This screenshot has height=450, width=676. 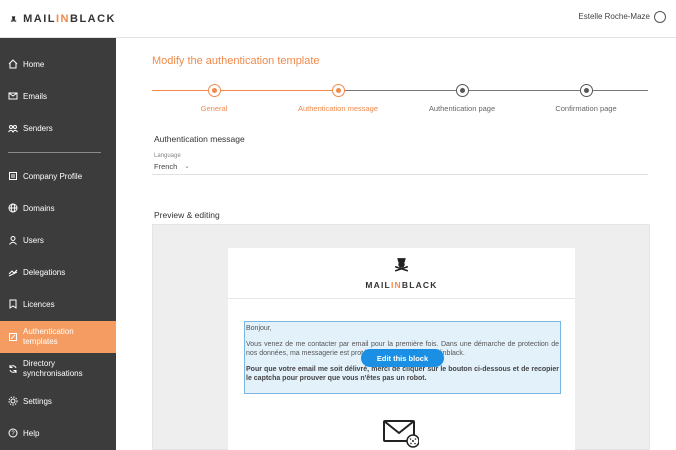 What do you see at coordinates (586, 90) in the screenshot?
I see `step-4-marker` at bounding box center [586, 90].